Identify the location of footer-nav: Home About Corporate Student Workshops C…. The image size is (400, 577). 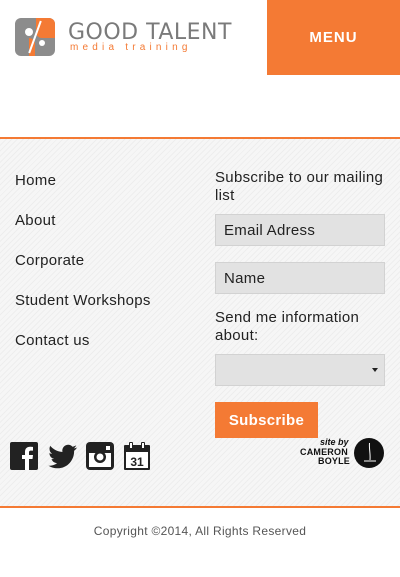
(83, 272).